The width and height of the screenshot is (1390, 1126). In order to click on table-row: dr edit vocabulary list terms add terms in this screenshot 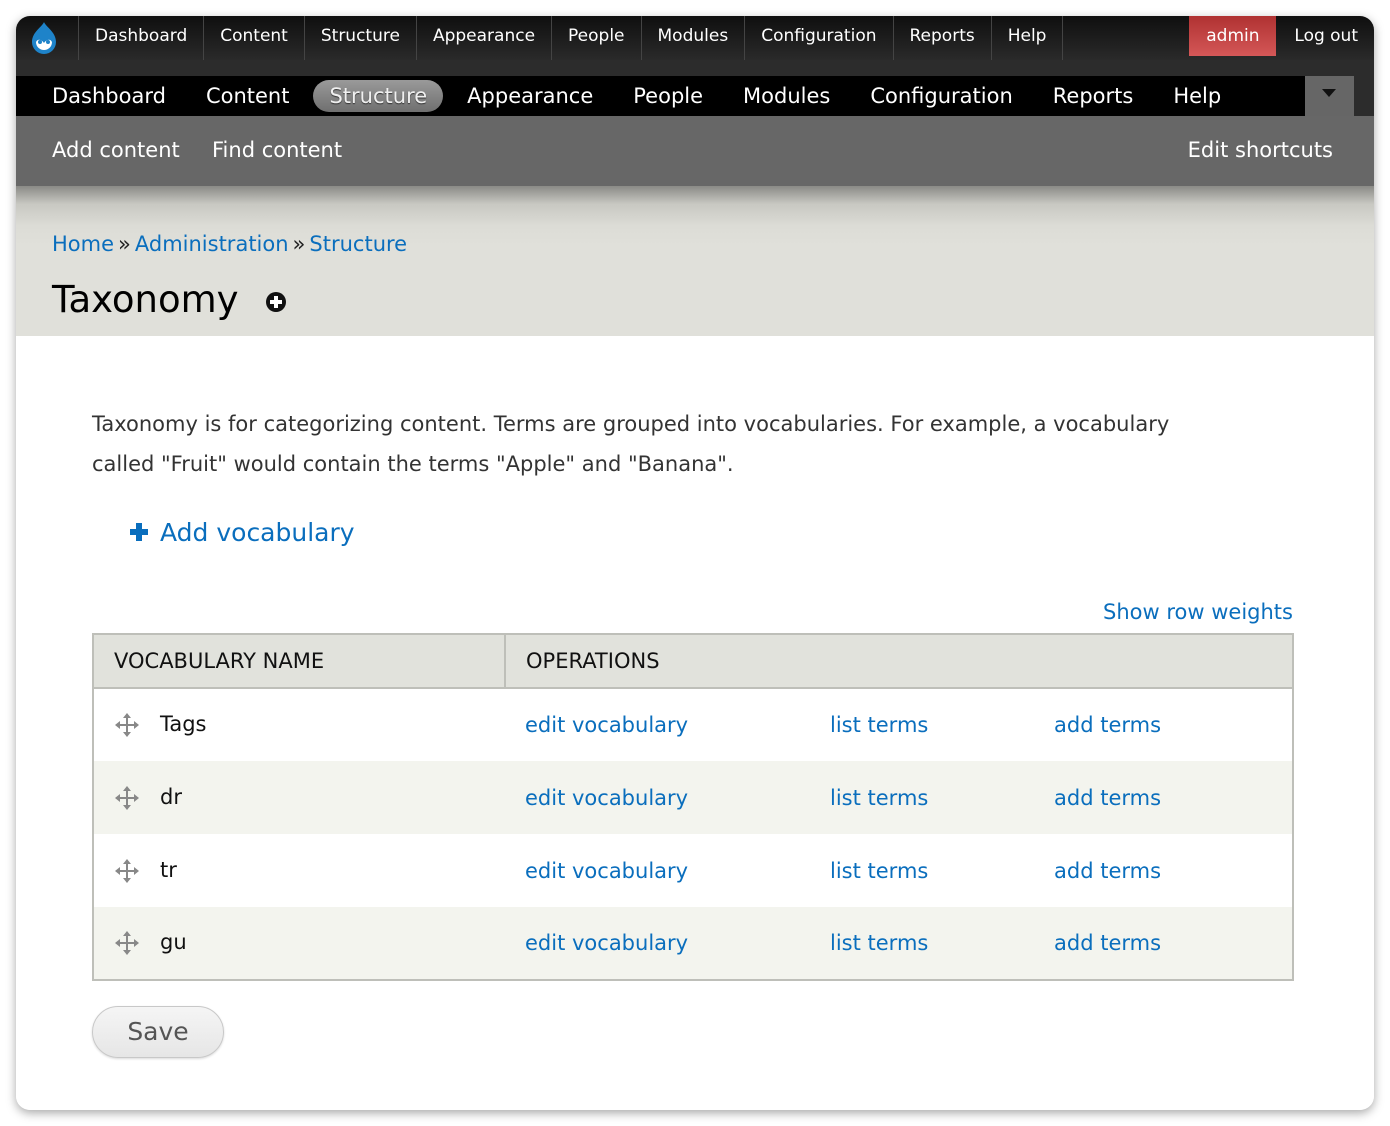, I will do `click(693, 797)`.